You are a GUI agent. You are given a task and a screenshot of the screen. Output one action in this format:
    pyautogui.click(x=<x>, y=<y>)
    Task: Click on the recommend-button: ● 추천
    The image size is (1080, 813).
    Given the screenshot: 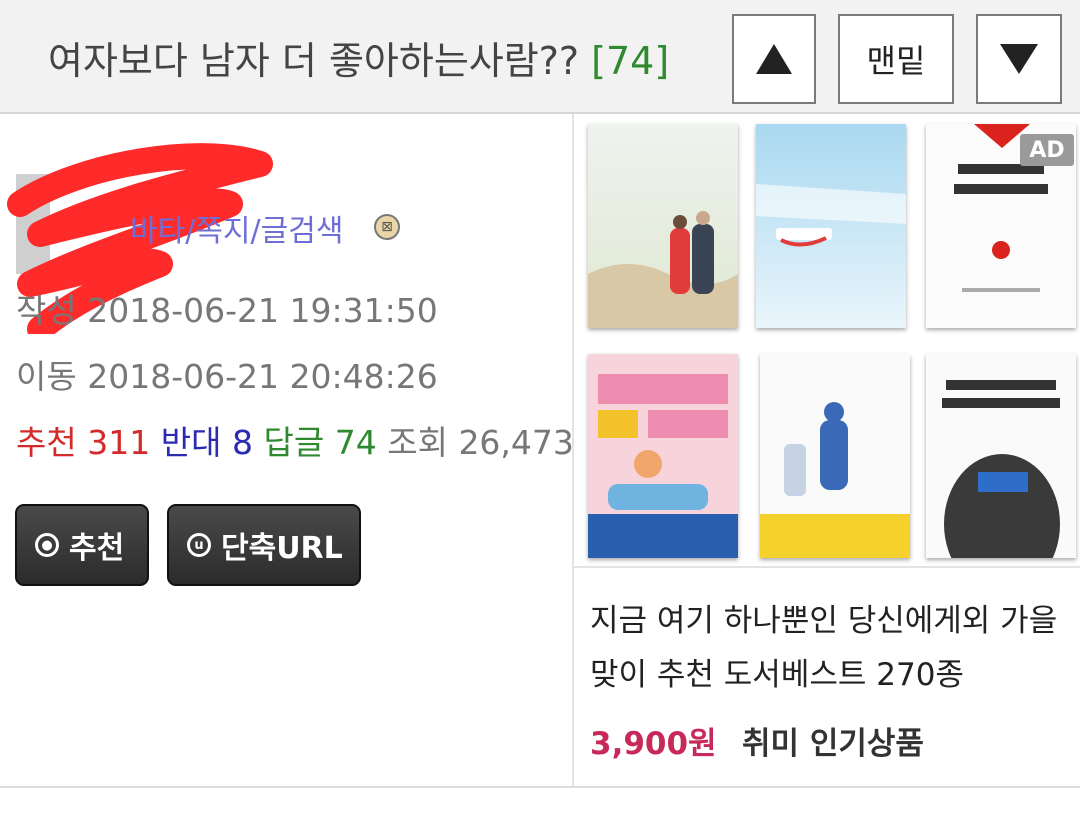 What is the action you would take?
    pyautogui.click(x=82, y=545)
    